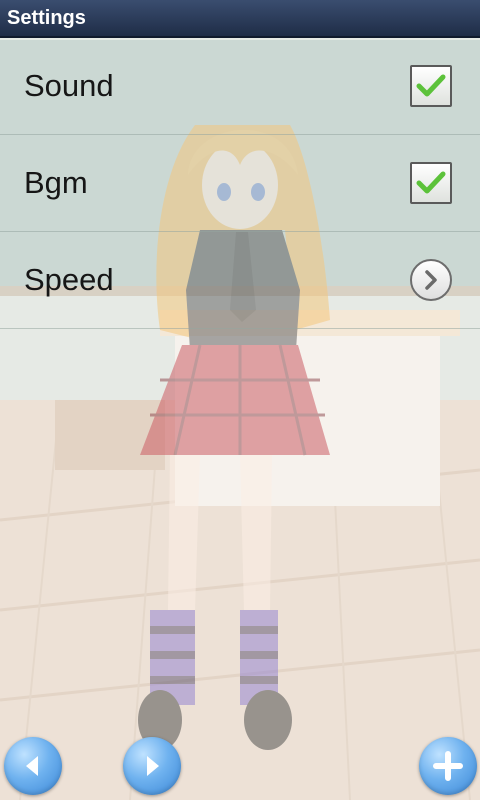 Image resolution: width=480 pixels, height=800 pixels. What do you see at coordinates (240, 86) in the screenshot?
I see `setting-row-sound: Sound` at bounding box center [240, 86].